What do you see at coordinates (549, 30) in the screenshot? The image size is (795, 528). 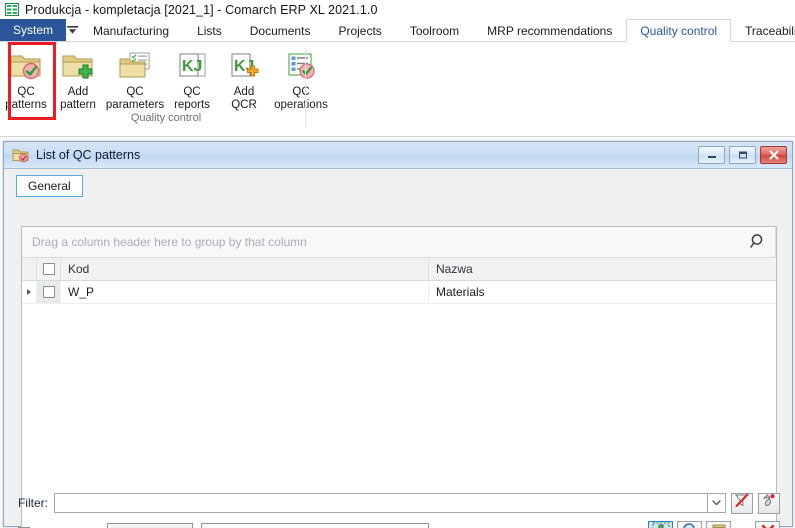 I see `tab-mrp-recommendations: MRP recommendations` at bounding box center [549, 30].